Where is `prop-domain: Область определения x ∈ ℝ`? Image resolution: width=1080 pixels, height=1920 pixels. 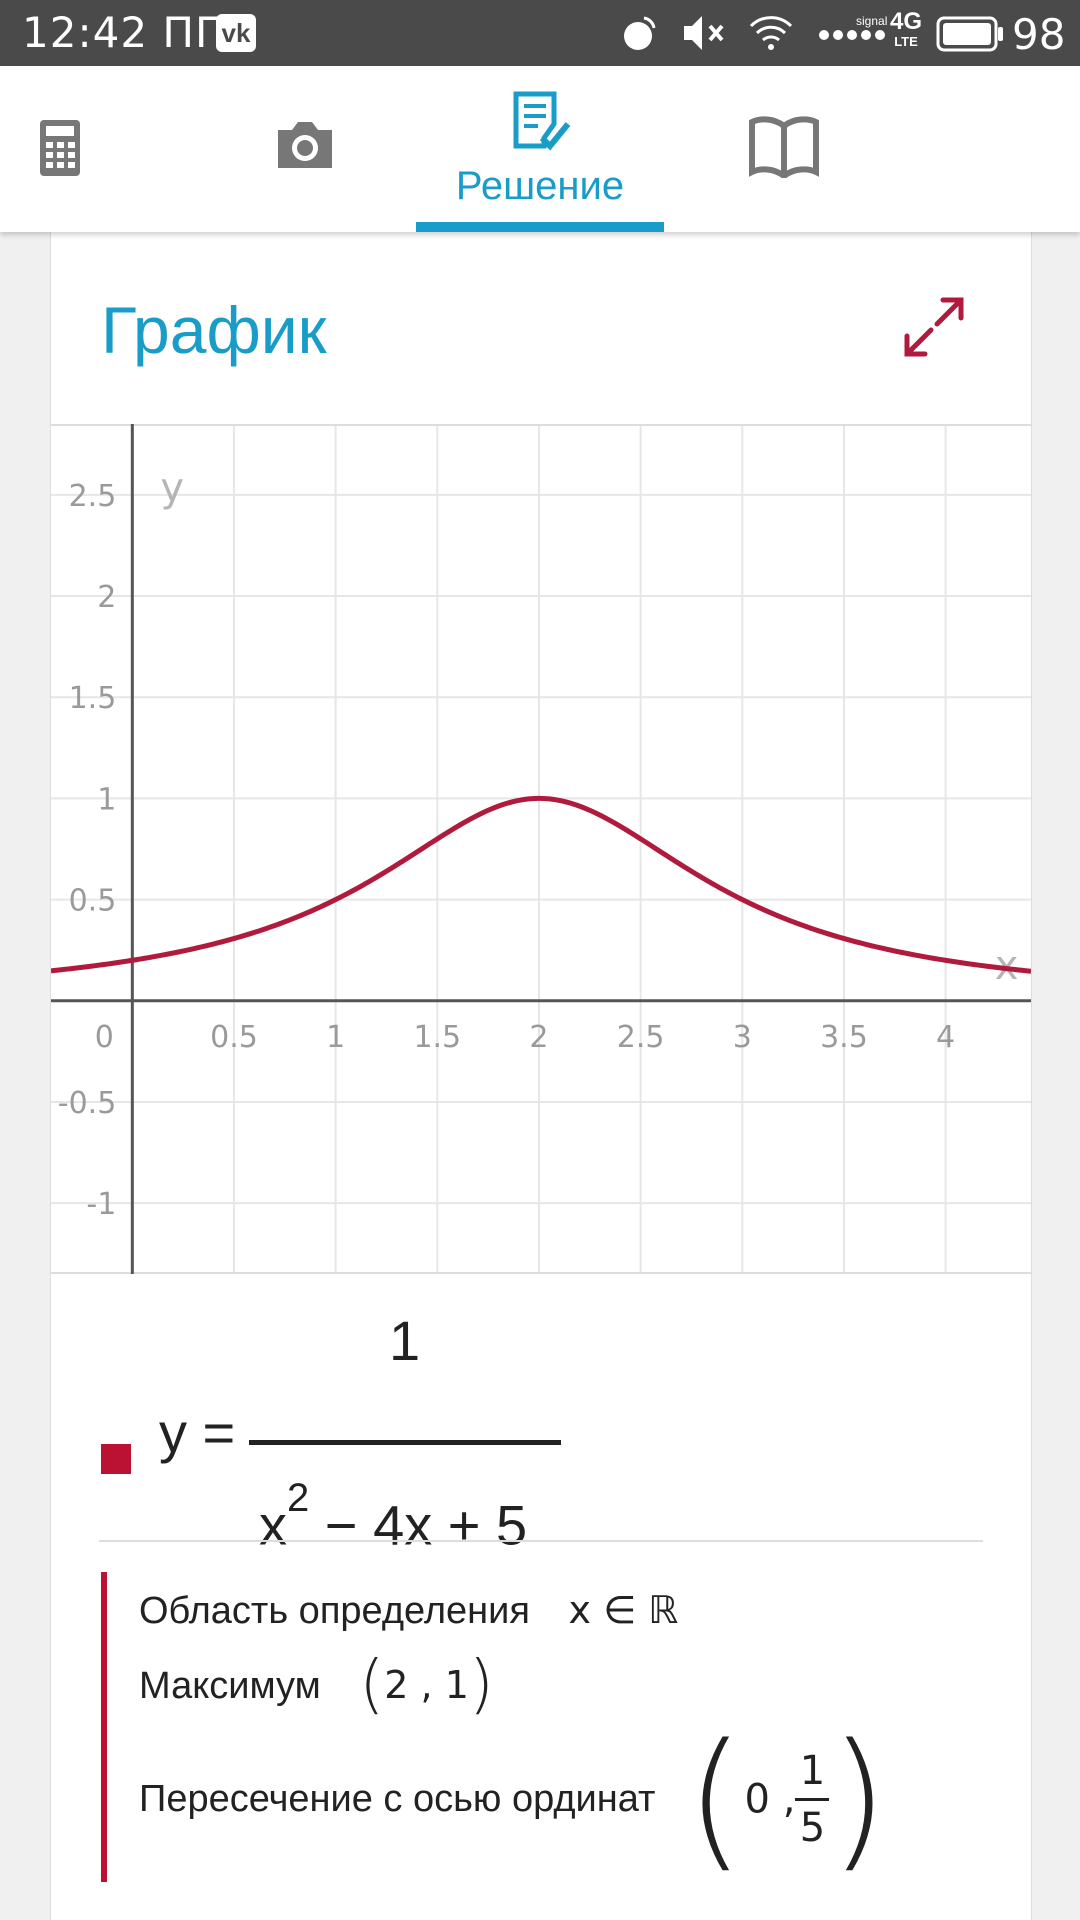 prop-domain: Область определения x ∈ ℝ is located at coordinates (408, 1610).